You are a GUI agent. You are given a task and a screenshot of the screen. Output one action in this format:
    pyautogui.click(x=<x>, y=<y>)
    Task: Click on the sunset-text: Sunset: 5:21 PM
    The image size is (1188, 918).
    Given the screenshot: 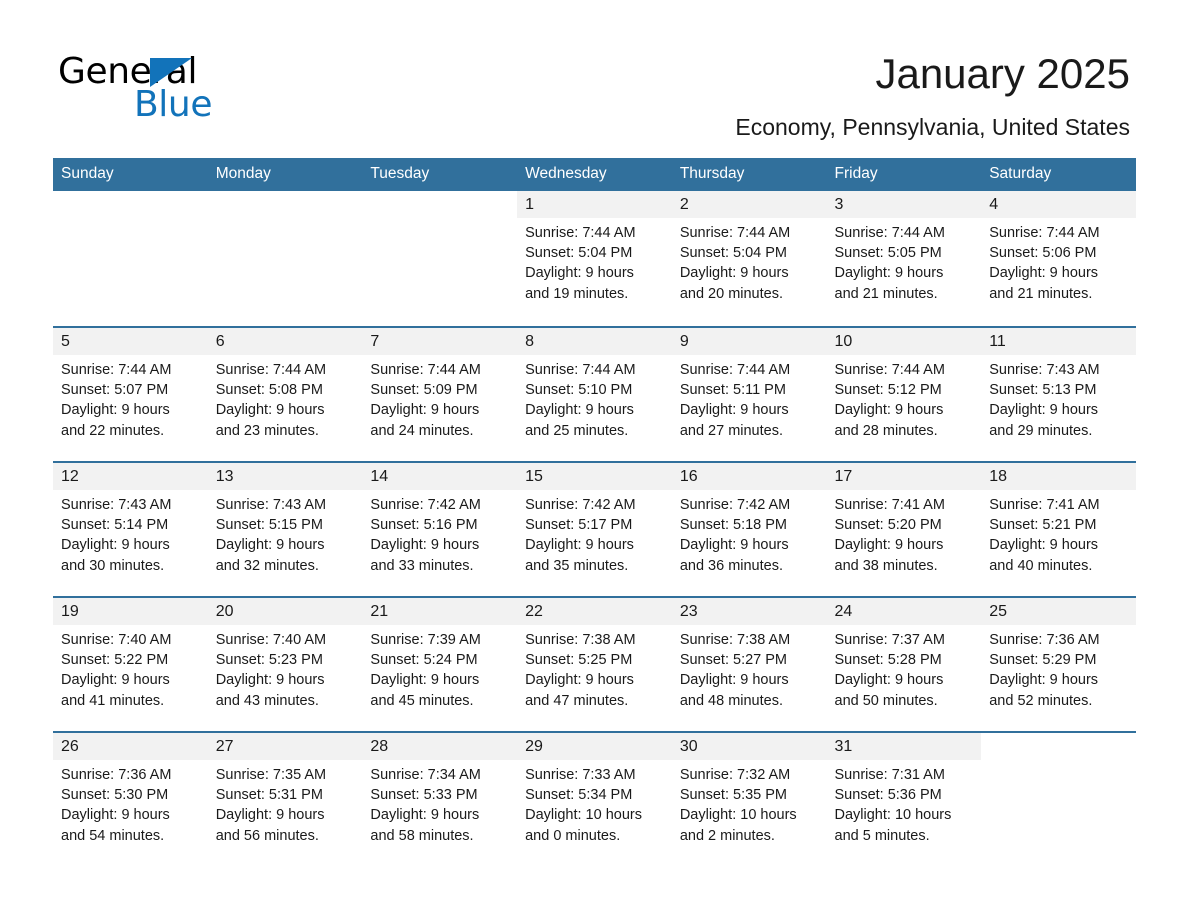 What is the action you would take?
    pyautogui.click(x=1043, y=525)
    